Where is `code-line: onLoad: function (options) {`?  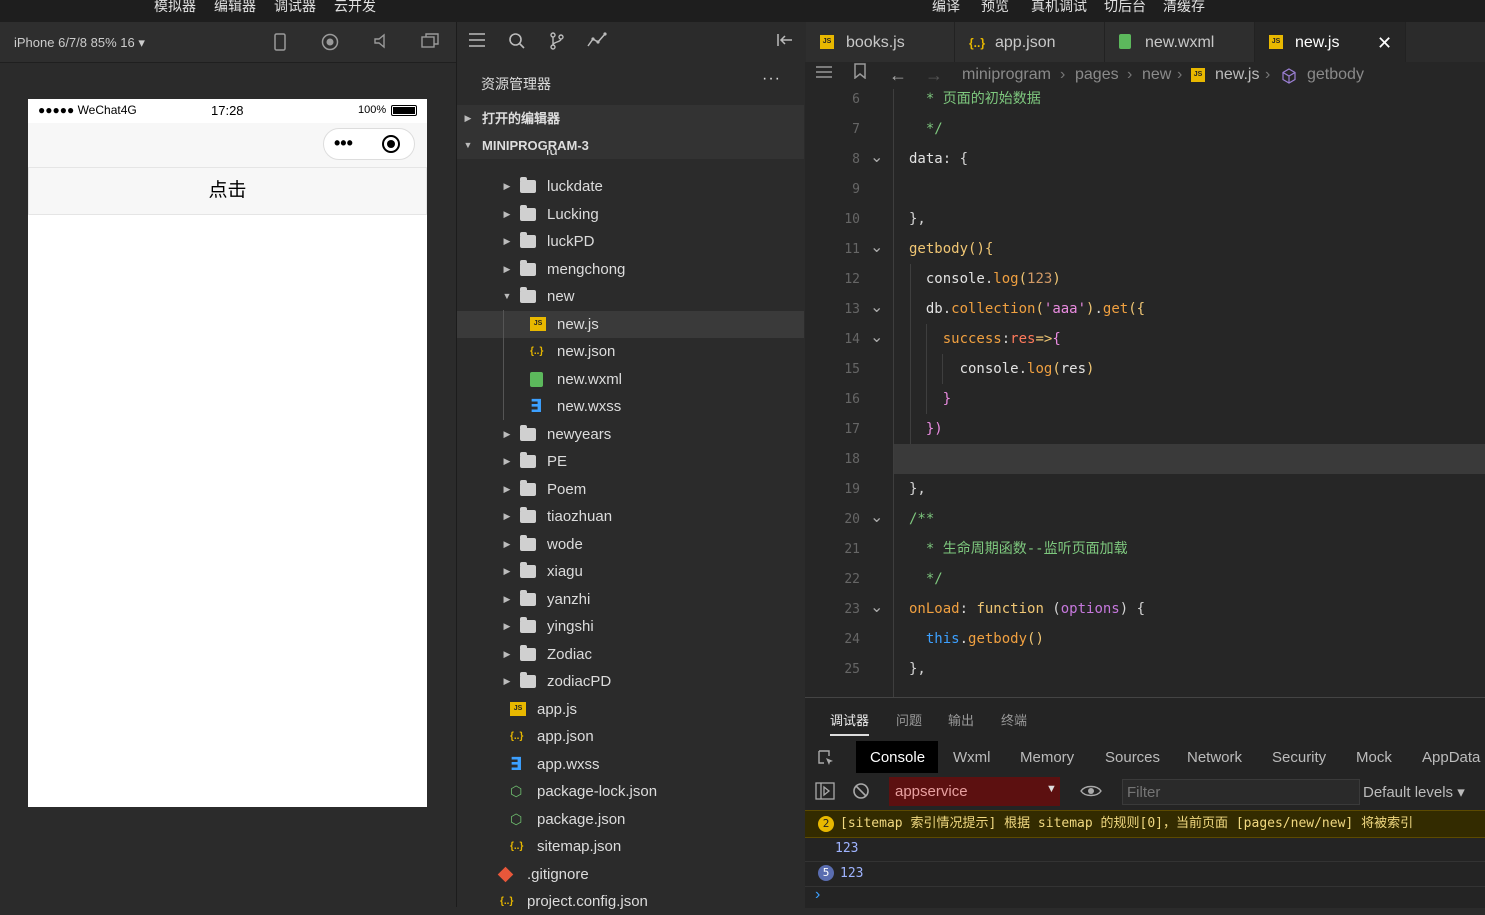
code-line: onLoad: function (options) { is located at coordinates (1027, 609).